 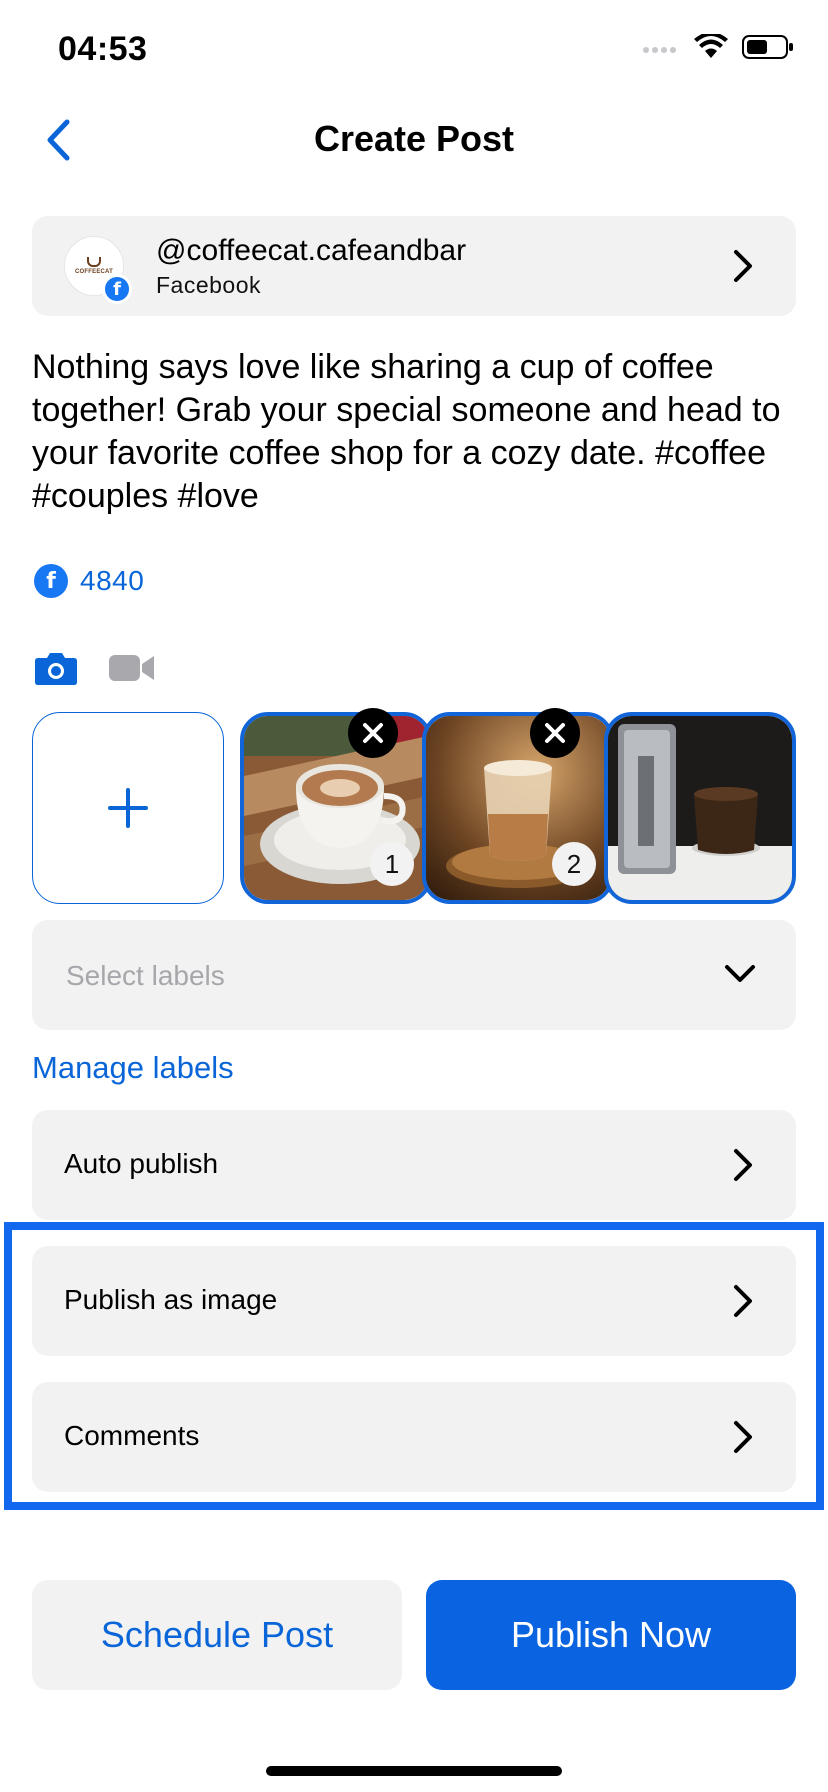 I want to click on media-type-tabs, so click(x=95, y=668).